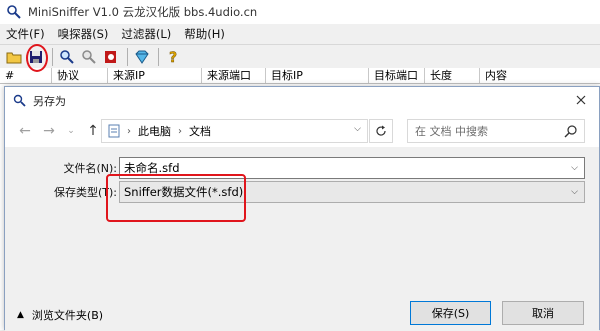 The image size is (600, 331). Describe the element at coordinates (155, 75) in the screenshot. I see `column-header-src-ip: 来源IP` at that location.